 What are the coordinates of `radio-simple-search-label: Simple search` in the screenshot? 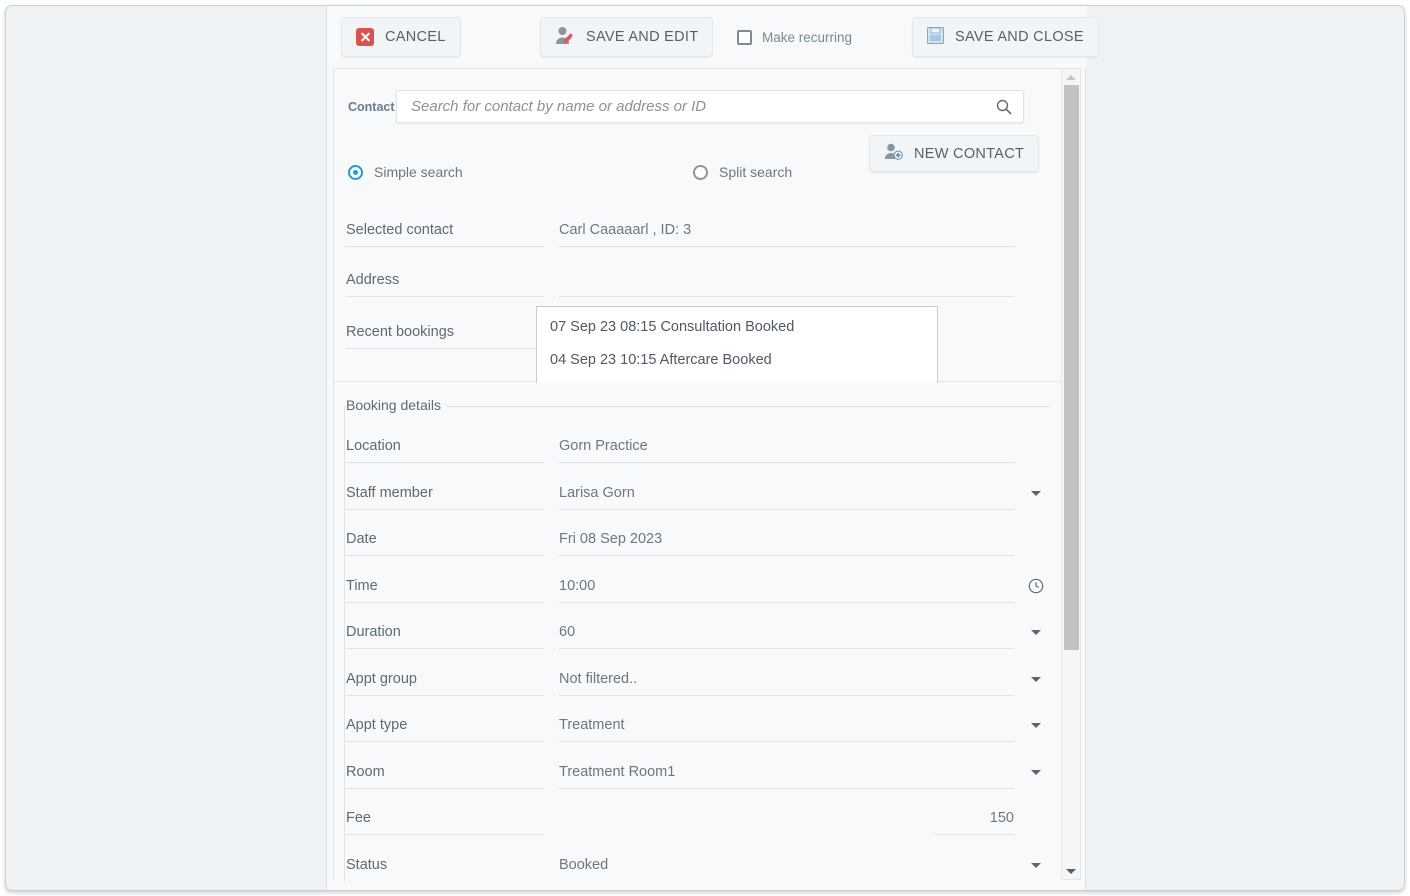 It's located at (418, 172).